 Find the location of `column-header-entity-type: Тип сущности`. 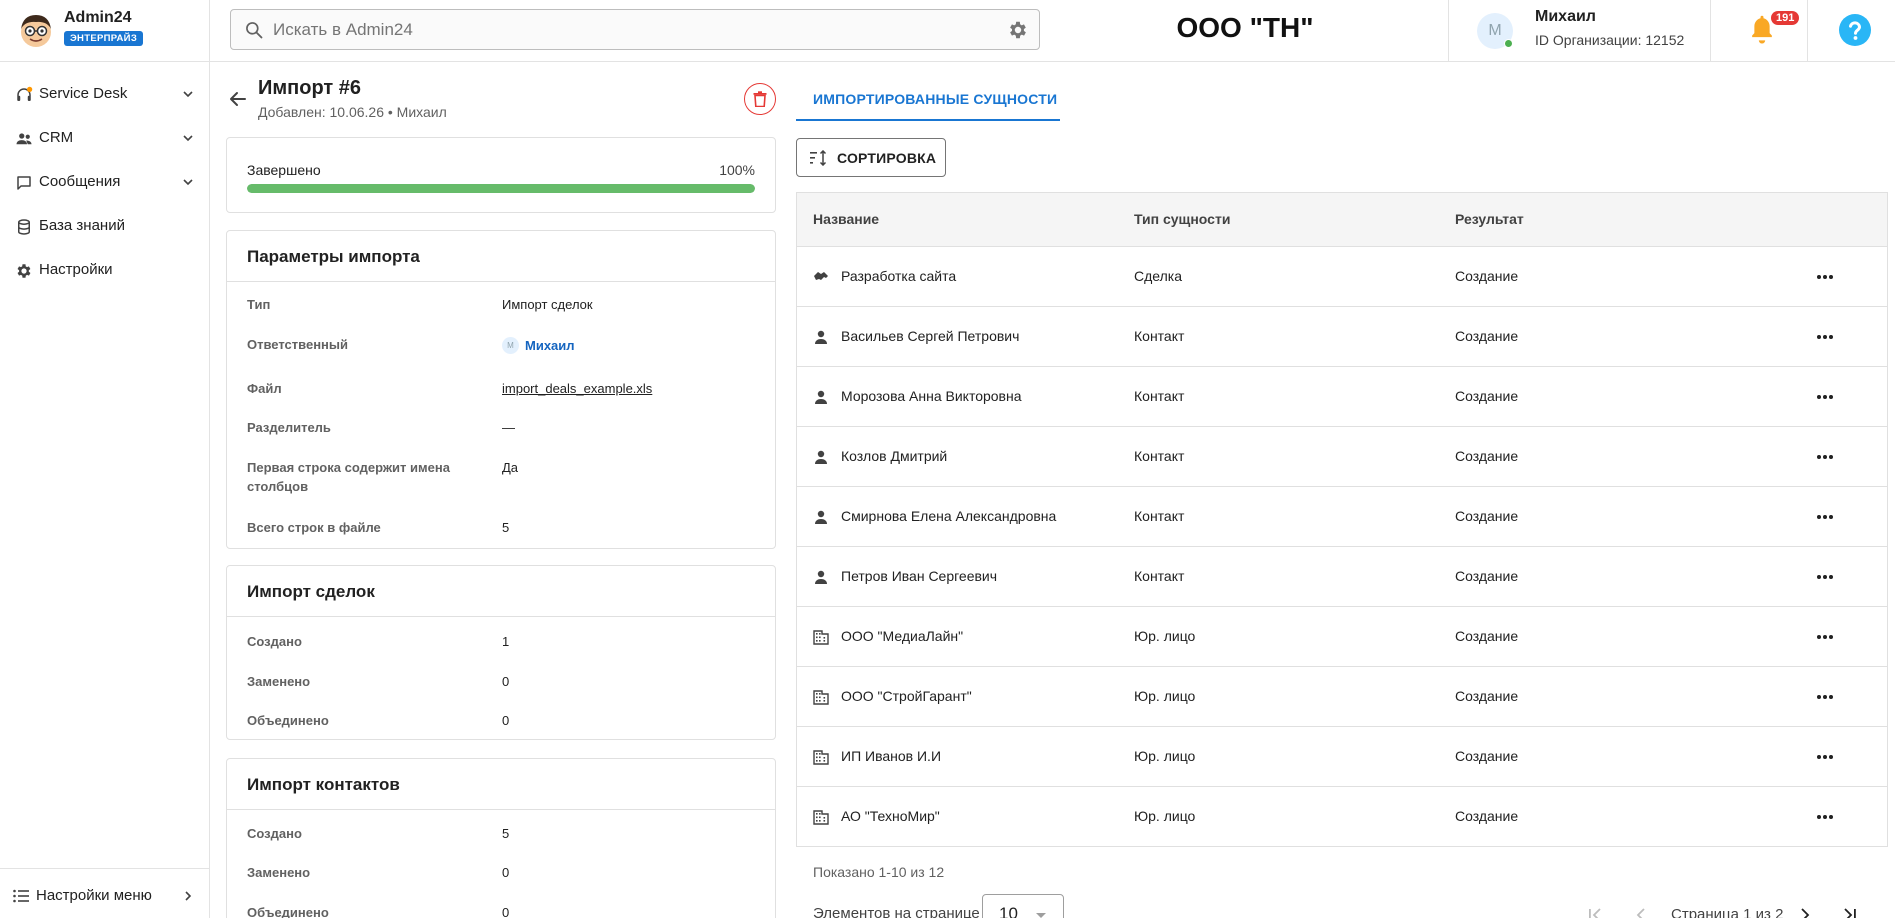

column-header-entity-type: Тип сущности is located at coordinates (1182, 219).